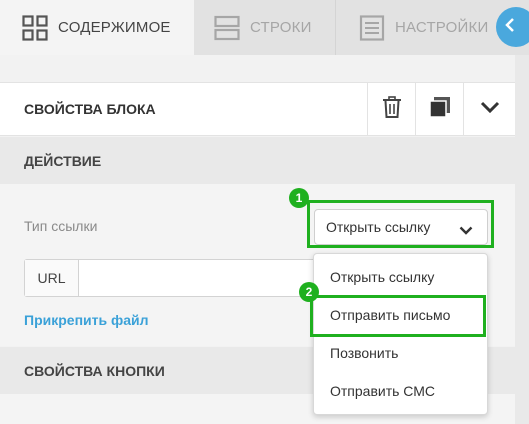 This screenshot has height=424, width=529. I want to click on button-properties-title: СВОЙСТВА КНОПКИ, so click(94, 370).